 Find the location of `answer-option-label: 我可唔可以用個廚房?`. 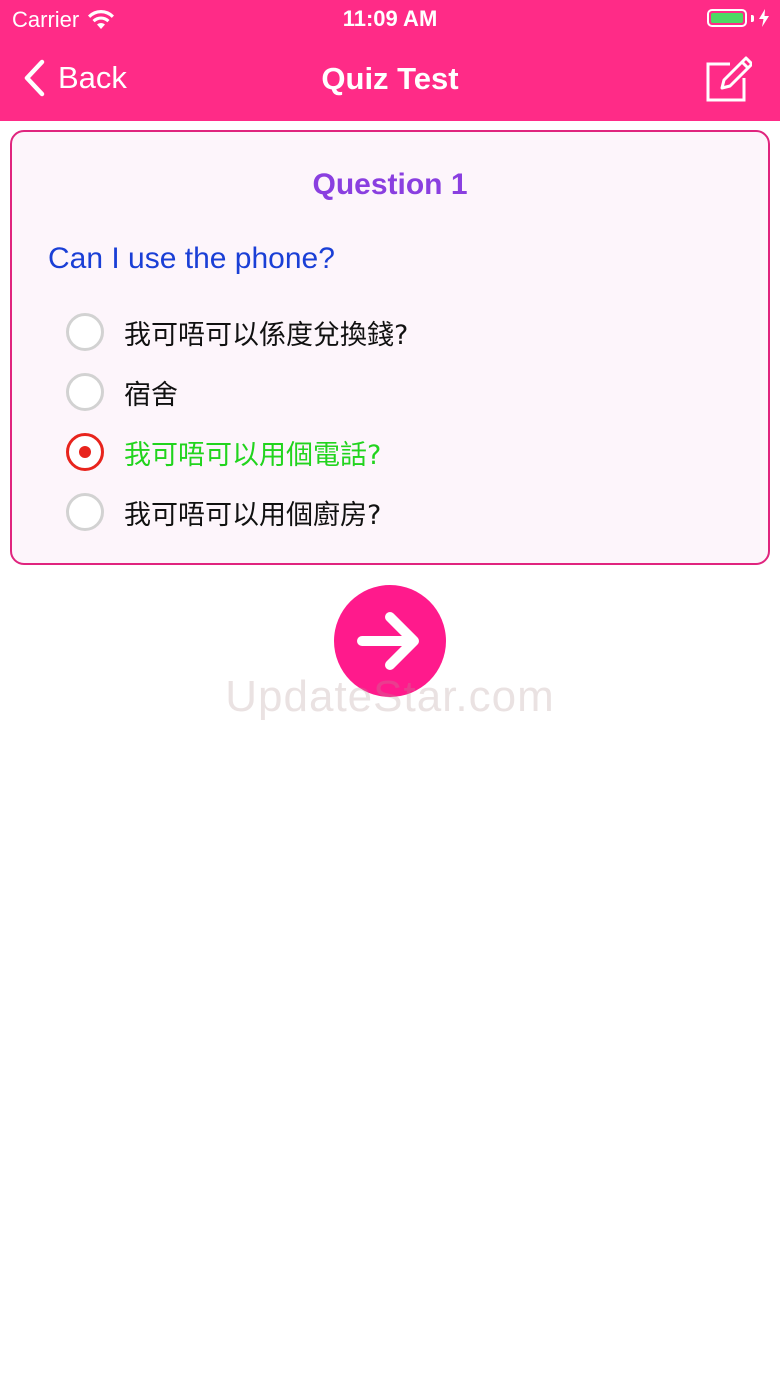

answer-option-label: 我可唔可以用個廚房? is located at coordinates (253, 515).